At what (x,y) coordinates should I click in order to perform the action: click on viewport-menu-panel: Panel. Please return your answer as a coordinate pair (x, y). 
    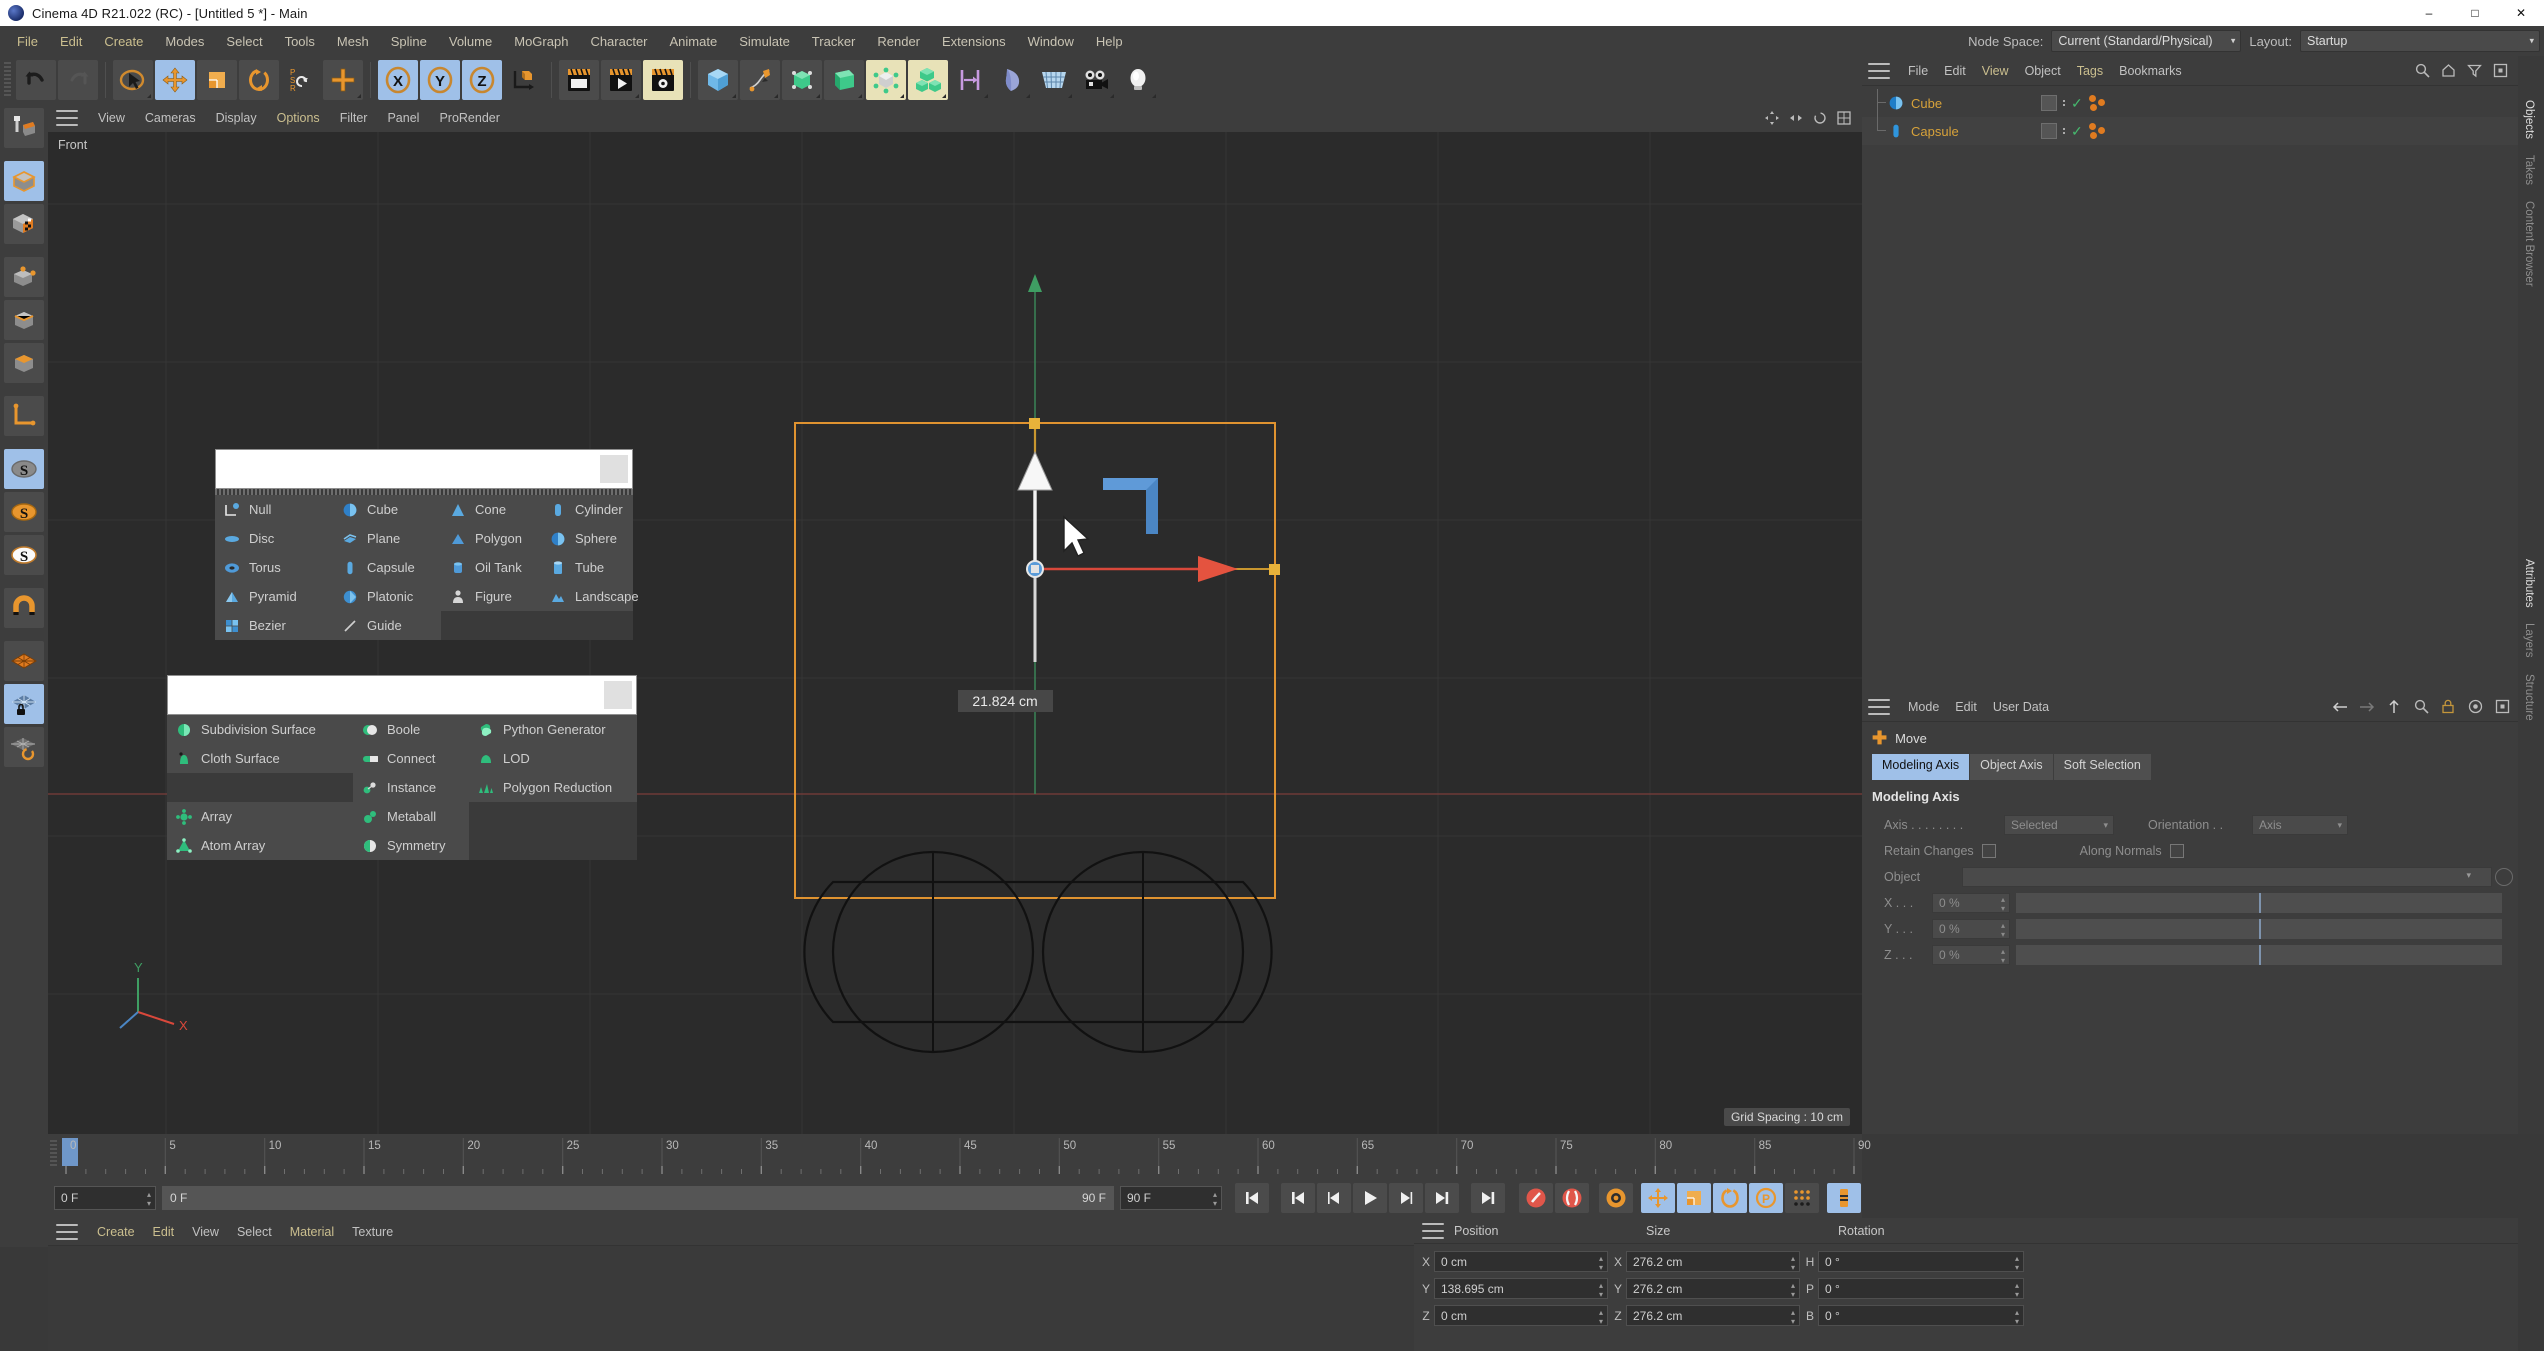
    Looking at the image, I should click on (403, 118).